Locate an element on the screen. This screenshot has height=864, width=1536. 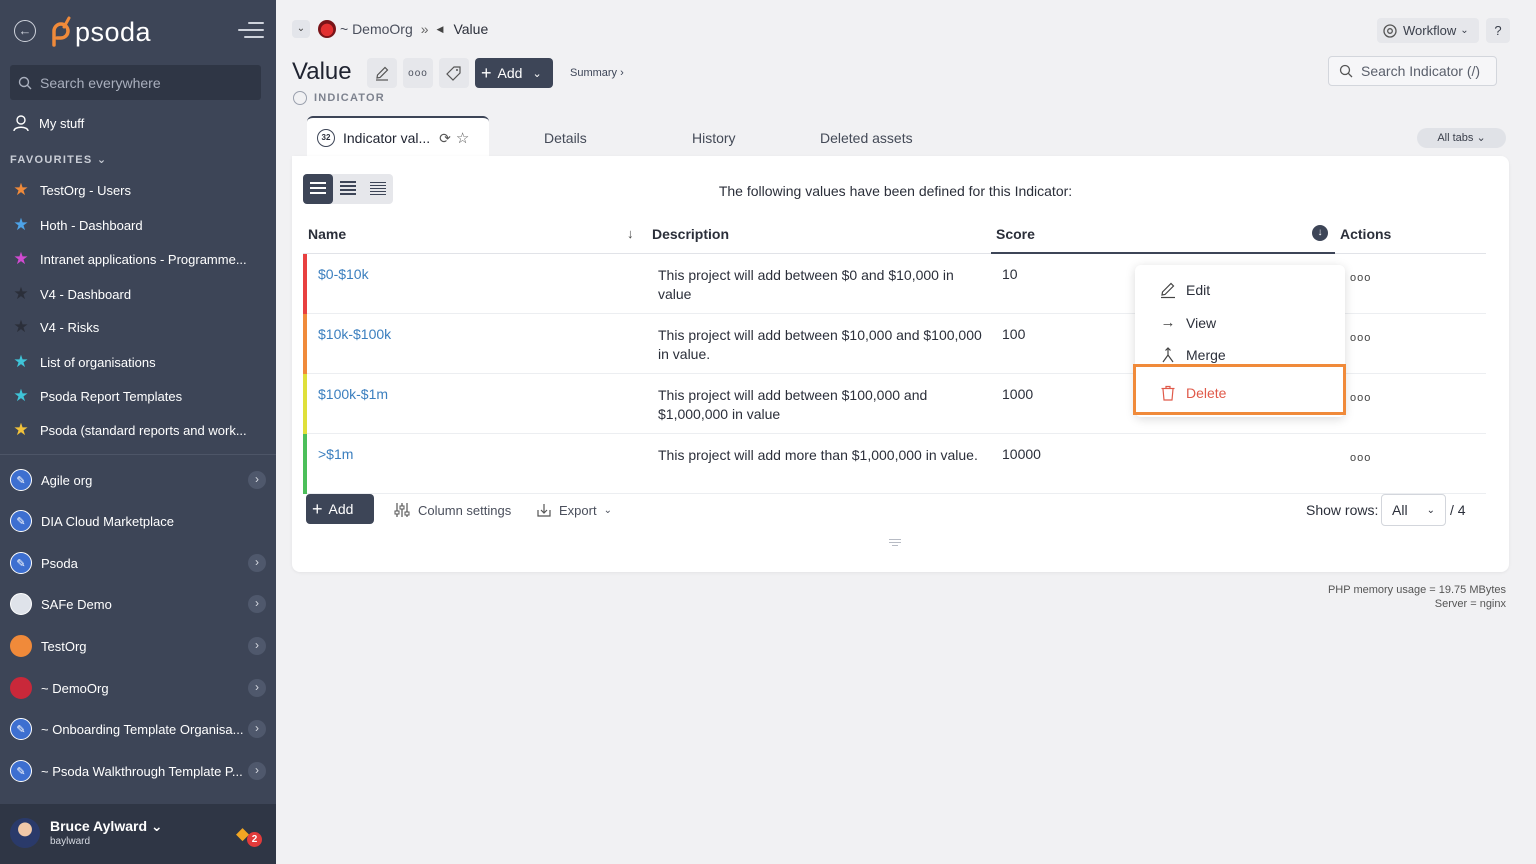
favourite-item: ★ TestOrg - Users is located at coordinates (71, 190).